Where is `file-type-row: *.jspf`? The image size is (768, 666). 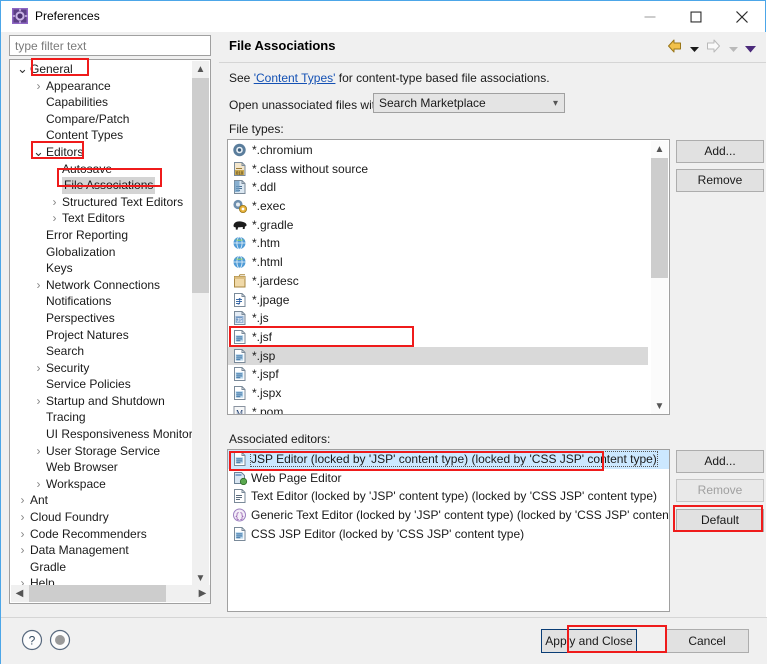 file-type-row: *.jspf is located at coordinates (438, 374).